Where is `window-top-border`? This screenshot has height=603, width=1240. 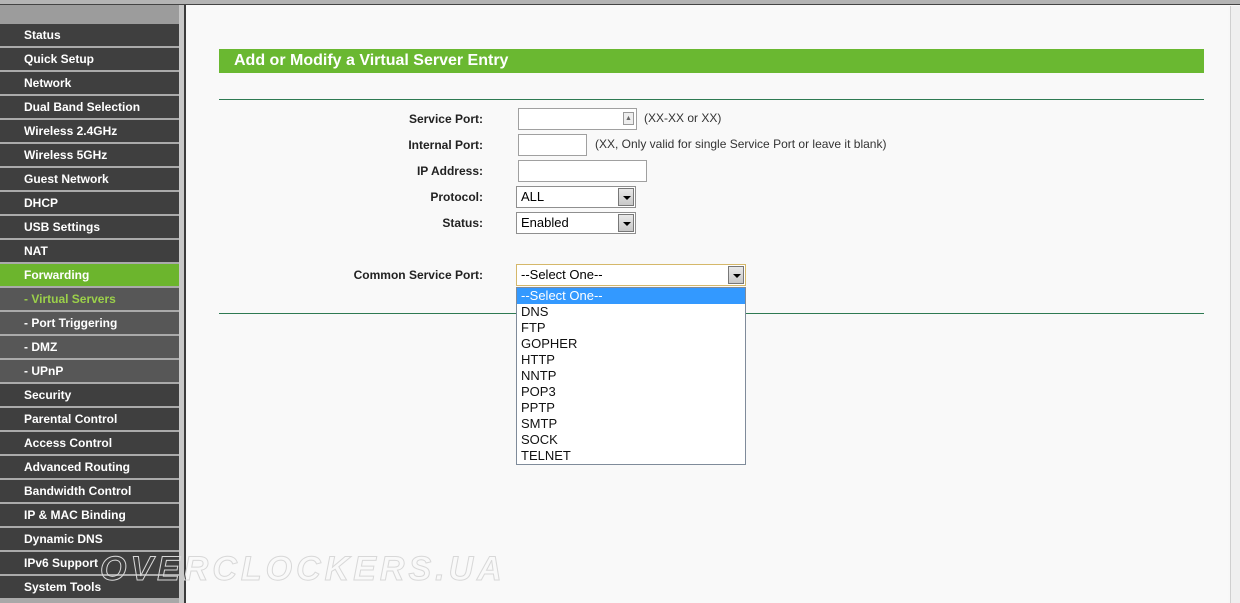 window-top-border is located at coordinates (620, 2).